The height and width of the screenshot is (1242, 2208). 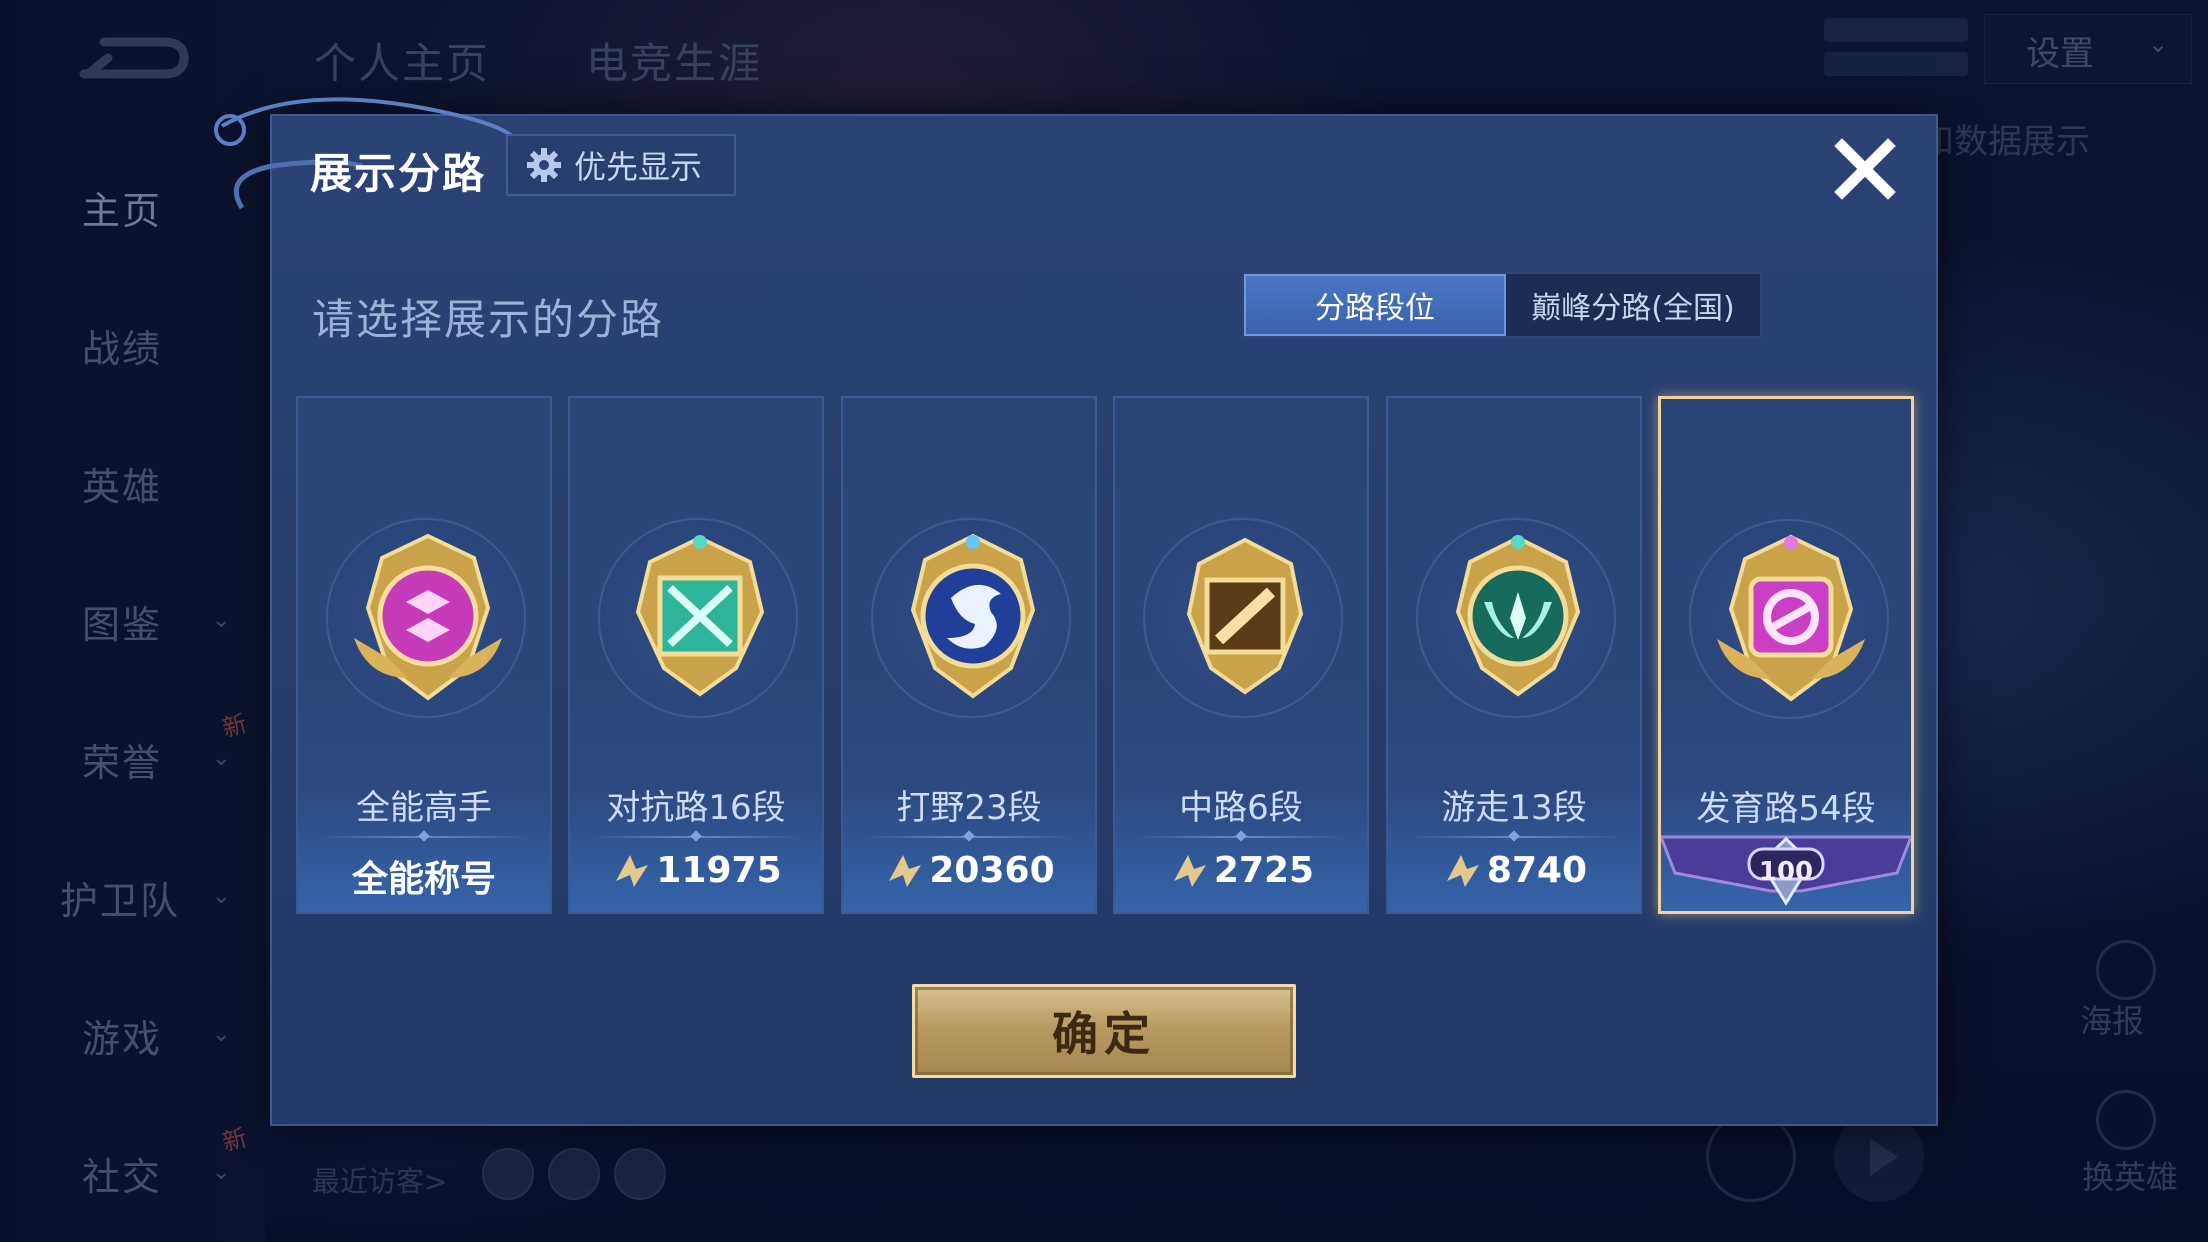 What do you see at coordinates (423, 879) in the screenshot?
I see `lane-score-value: 全能称号` at bounding box center [423, 879].